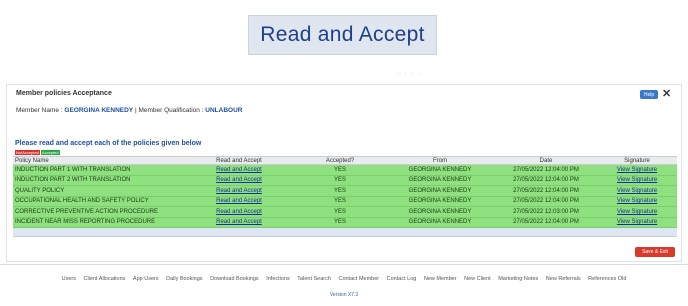 The image size is (688, 306). Describe the element at coordinates (477, 279) in the screenshot. I see `footer-link-new-client: New Client` at that location.